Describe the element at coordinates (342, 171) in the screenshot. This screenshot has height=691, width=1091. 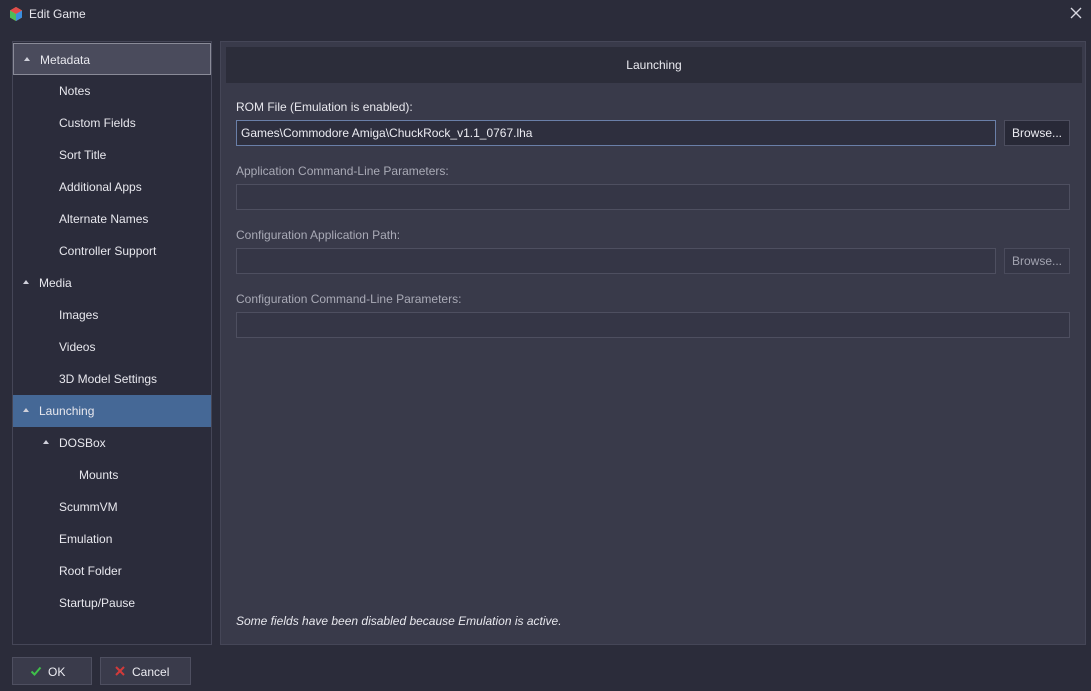
I see `app-params-label: Application Command-Line Parameters:` at that location.